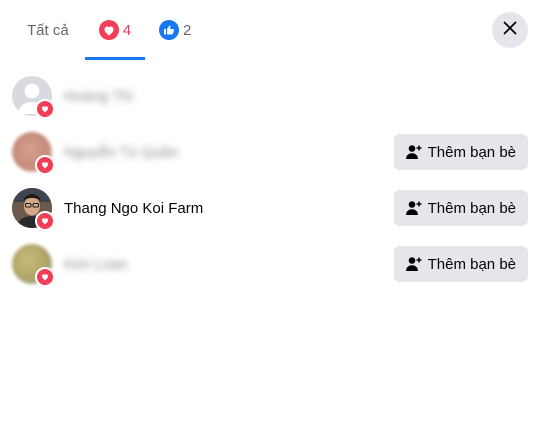 This screenshot has width=541, height=438. What do you see at coordinates (133, 208) in the screenshot?
I see `person-name: Thang Ngo Koi Farm` at bounding box center [133, 208].